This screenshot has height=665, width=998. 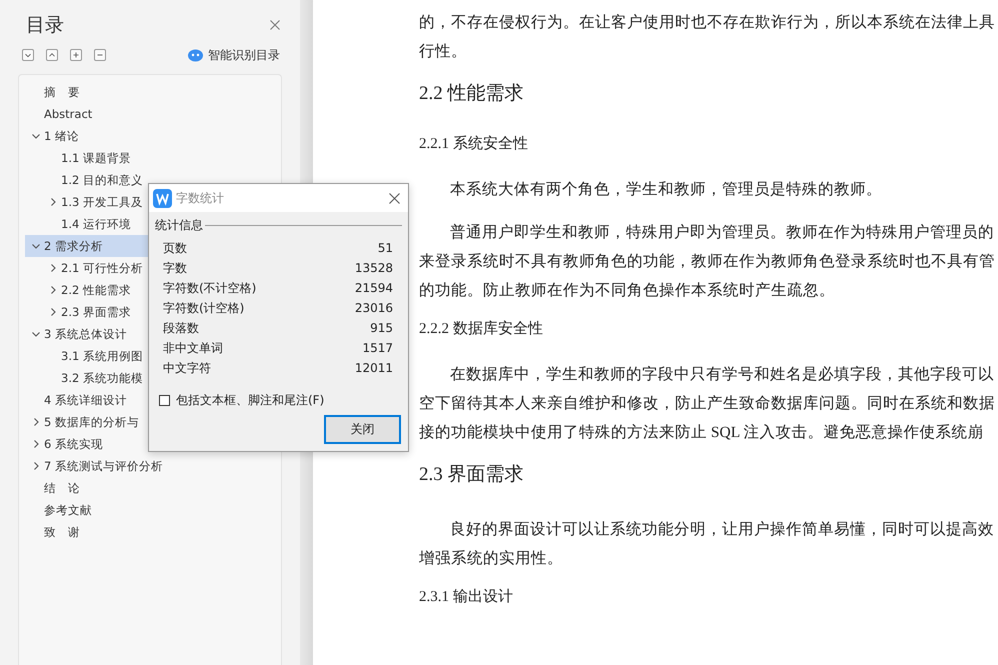 I want to click on paragraph: 的，不存在侵权行为。在让客户使用时也不存在欺诈行为，所以本系统在法律上具 行性。, so click(x=707, y=37).